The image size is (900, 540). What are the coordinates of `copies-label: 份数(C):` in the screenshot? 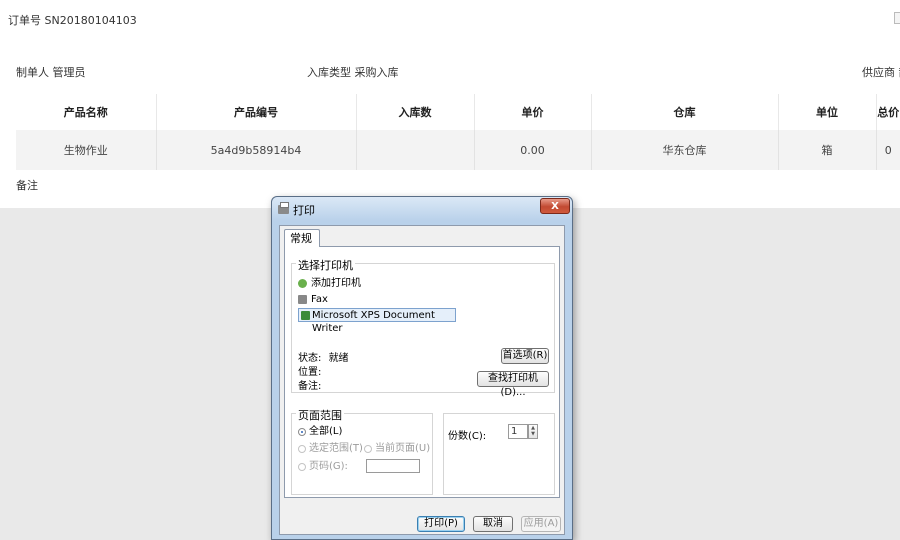 It's located at (467, 436).